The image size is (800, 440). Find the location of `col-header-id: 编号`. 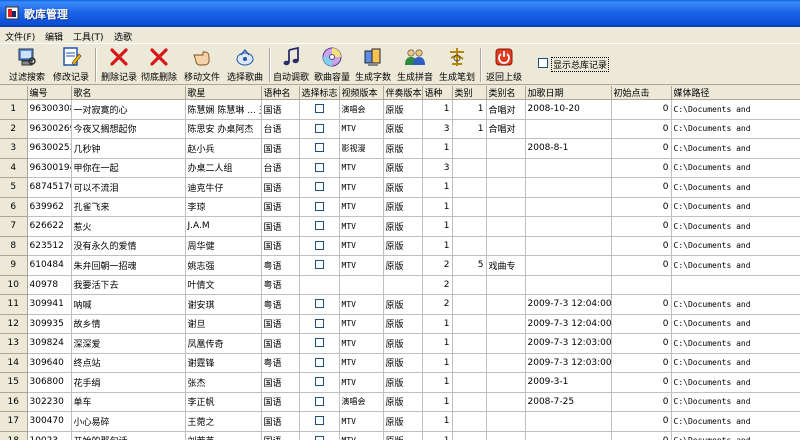

col-header-id: 编号 is located at coordinates (49, 93).